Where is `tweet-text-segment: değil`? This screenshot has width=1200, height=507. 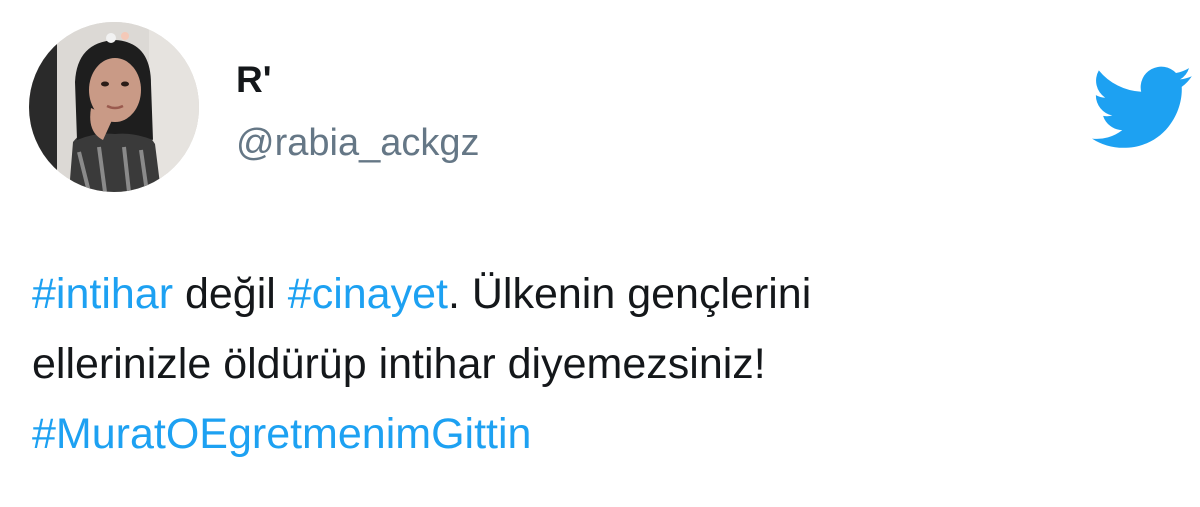
tweet-text-segment: değil is located at coordinates (230, 294).